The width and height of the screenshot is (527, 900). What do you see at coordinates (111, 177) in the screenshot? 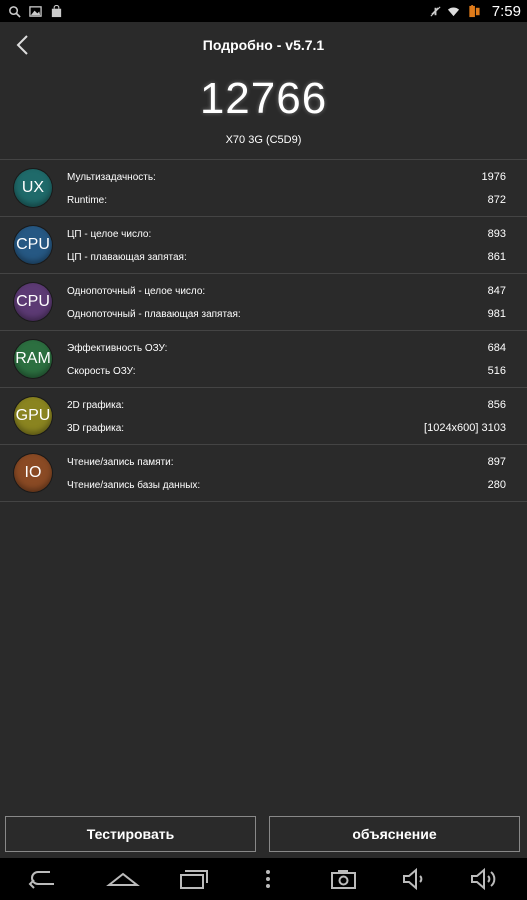
I see `result-label: Мультизадачность:` at bounding box center [111, 177].